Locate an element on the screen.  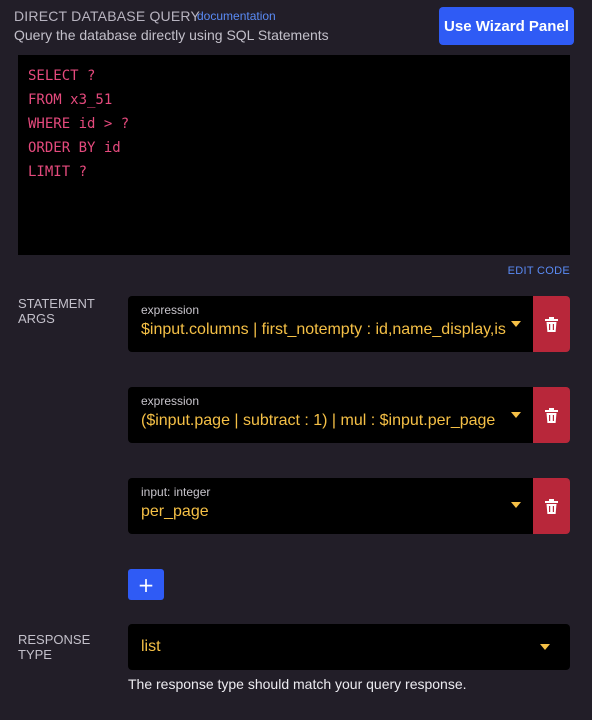
statement-args-label: STATEMENT ARGS is located at coordinates (56, 311).